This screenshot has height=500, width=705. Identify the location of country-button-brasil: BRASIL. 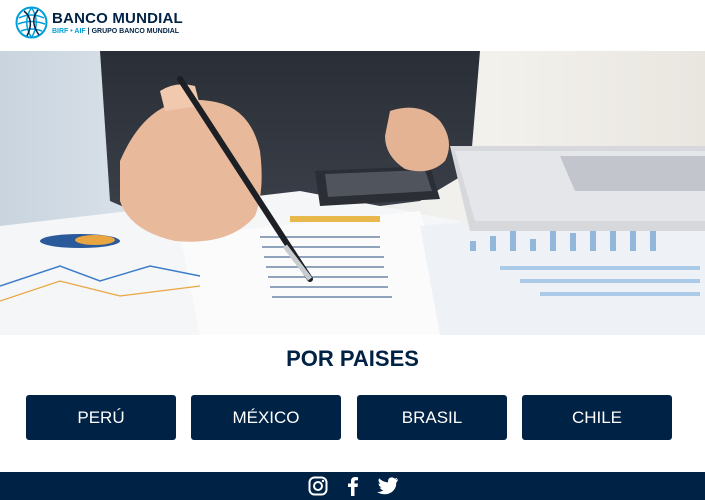
(432, 417).